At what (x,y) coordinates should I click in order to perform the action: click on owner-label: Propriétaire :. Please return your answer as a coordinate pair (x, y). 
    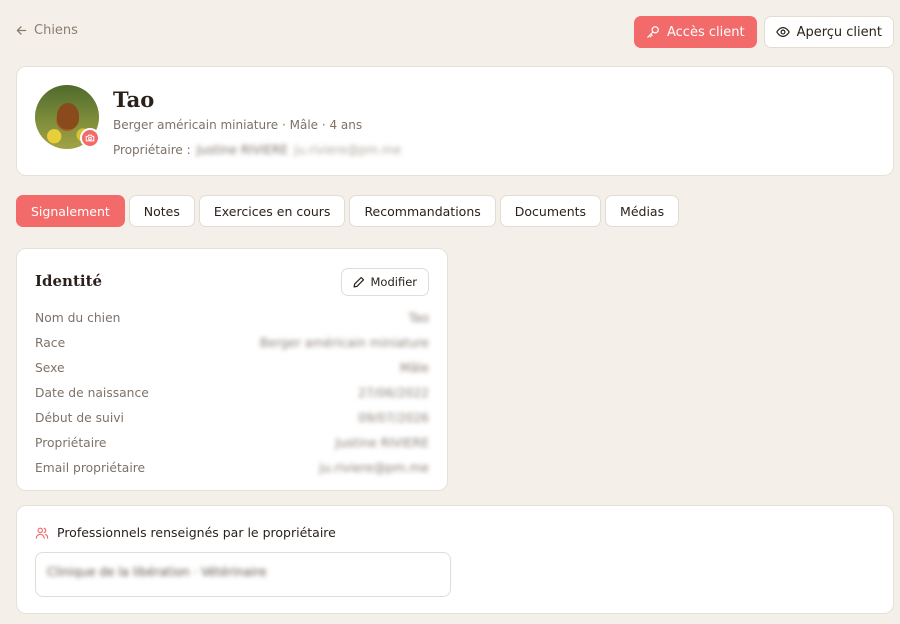
    Looking at the image, I should click on (152, 150).